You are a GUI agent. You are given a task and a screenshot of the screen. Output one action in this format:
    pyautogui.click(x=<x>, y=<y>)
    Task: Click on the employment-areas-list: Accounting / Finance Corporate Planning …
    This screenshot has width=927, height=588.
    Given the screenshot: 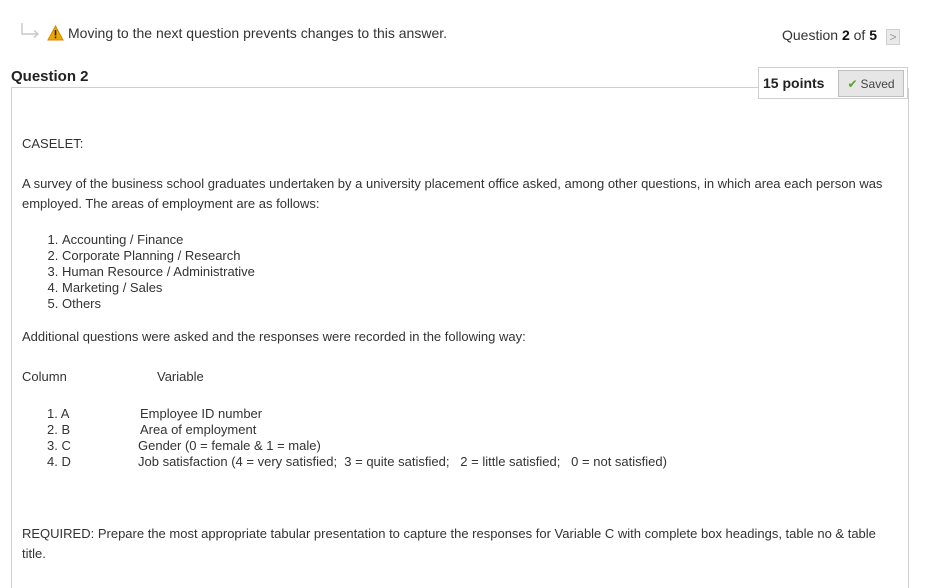 What is the action you would take?
    pyautogui.click(x=138, y=272)
    